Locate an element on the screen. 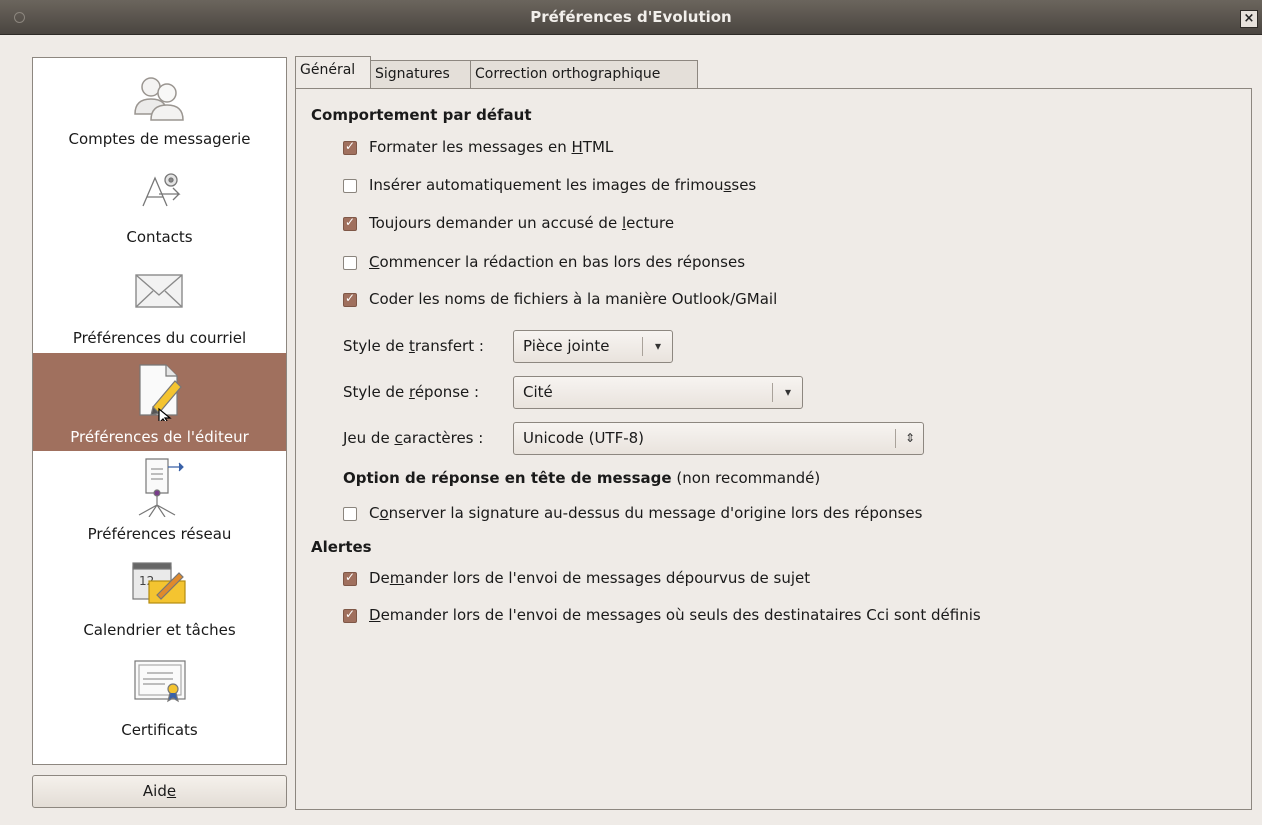 The image size is (1262, 825). category-label: Contacts is located at coordinates (159, 237).